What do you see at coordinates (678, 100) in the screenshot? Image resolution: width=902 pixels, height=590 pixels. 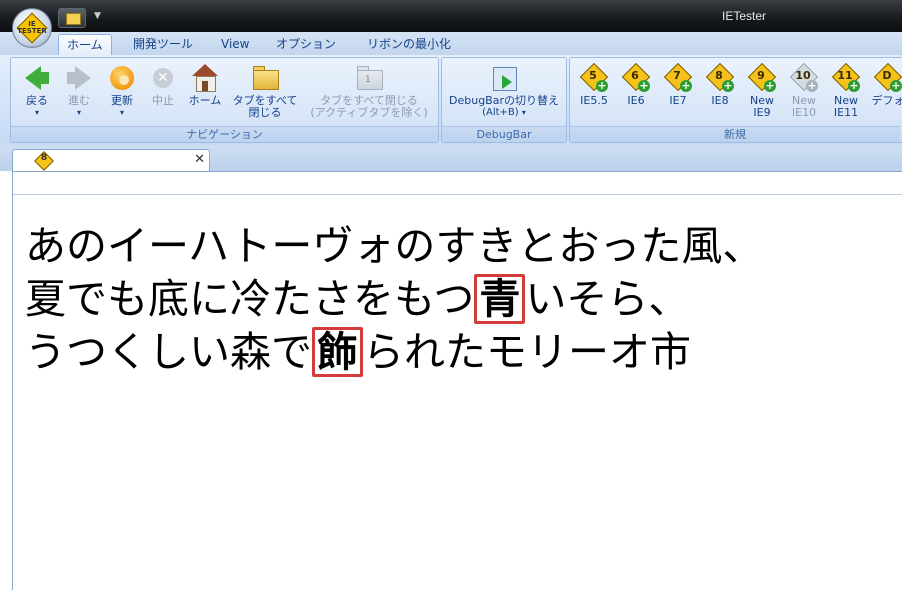 I see `ie-button-label: IE7` at bounding box center [678, 100].